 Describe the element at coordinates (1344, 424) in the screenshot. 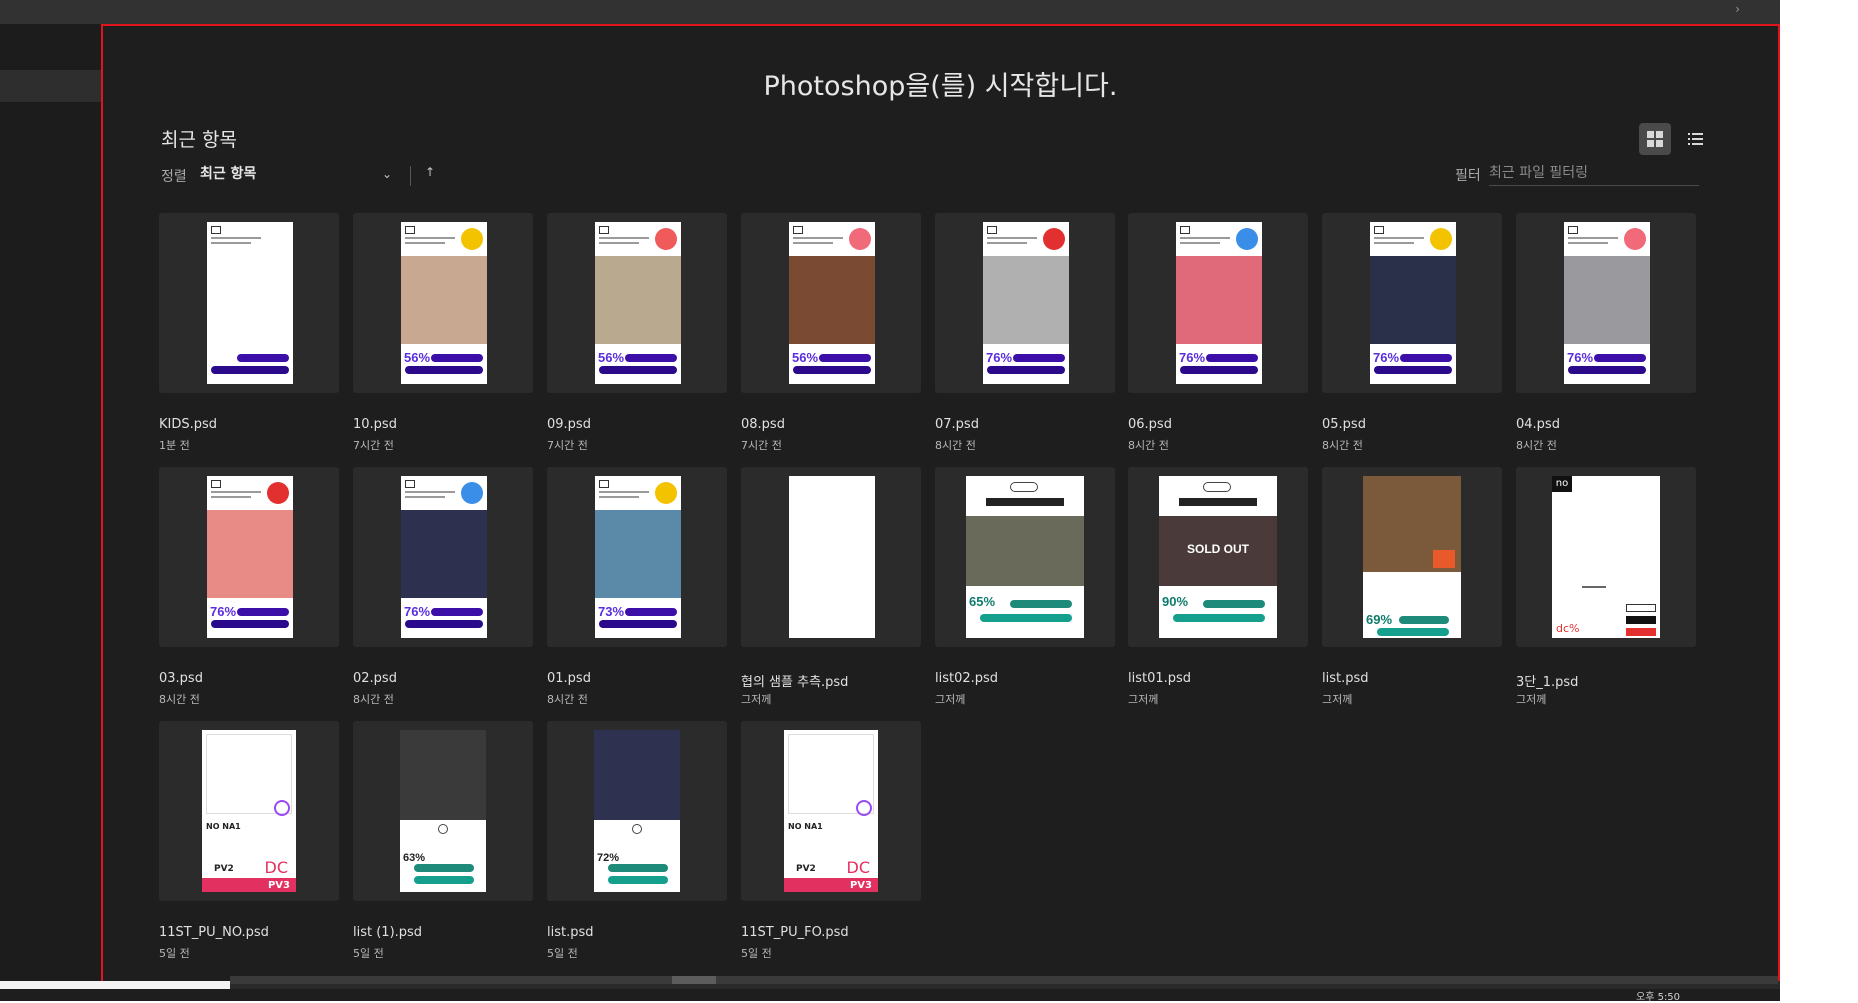

I see `file-name: 05.psd` at that location.